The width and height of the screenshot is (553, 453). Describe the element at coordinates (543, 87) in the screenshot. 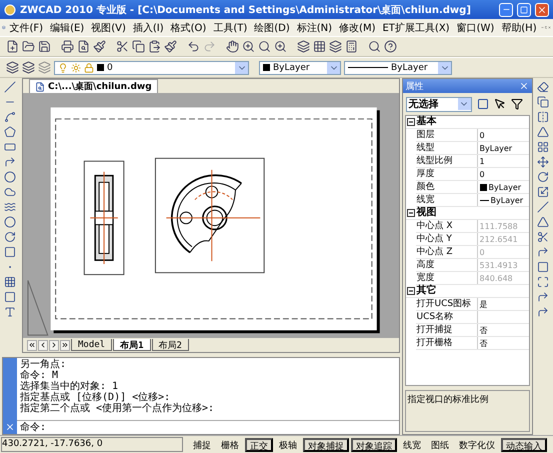

I see `erase-icon` at that location.